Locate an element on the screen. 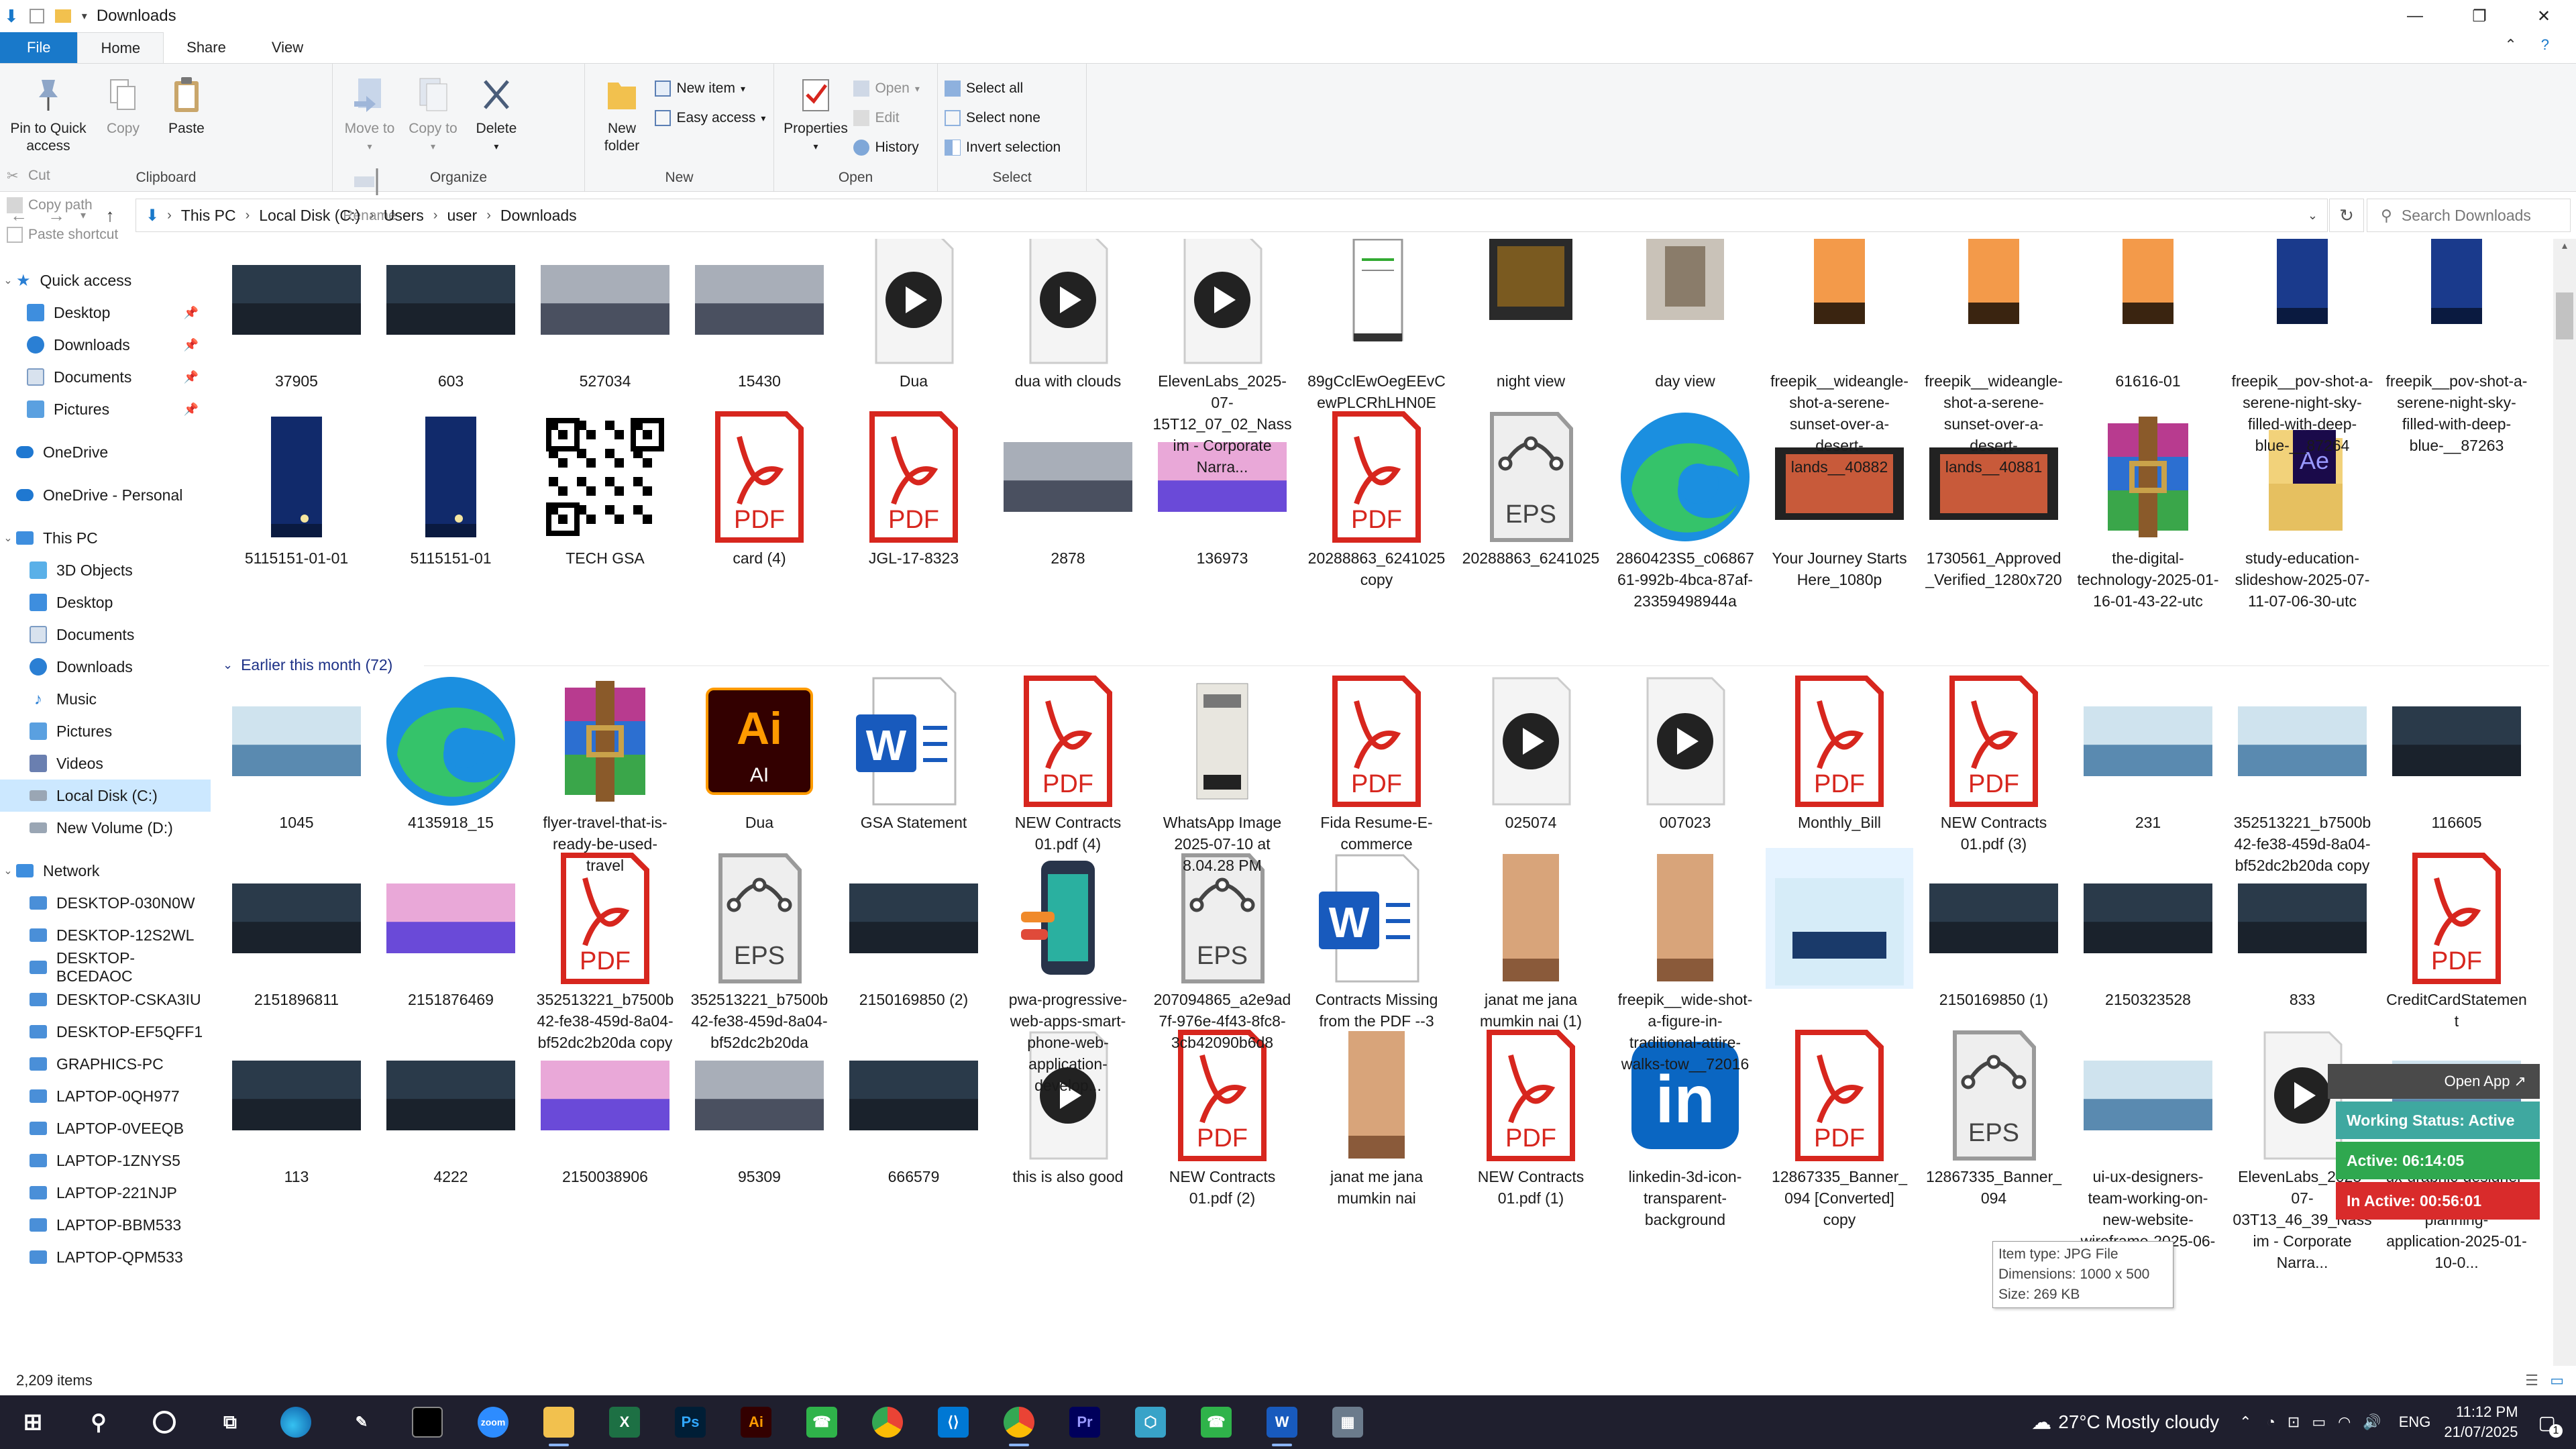 This screenshot has width=2576, height=1449. nav-3d-objects: 3D Objects is located at coordinates (105, 570).